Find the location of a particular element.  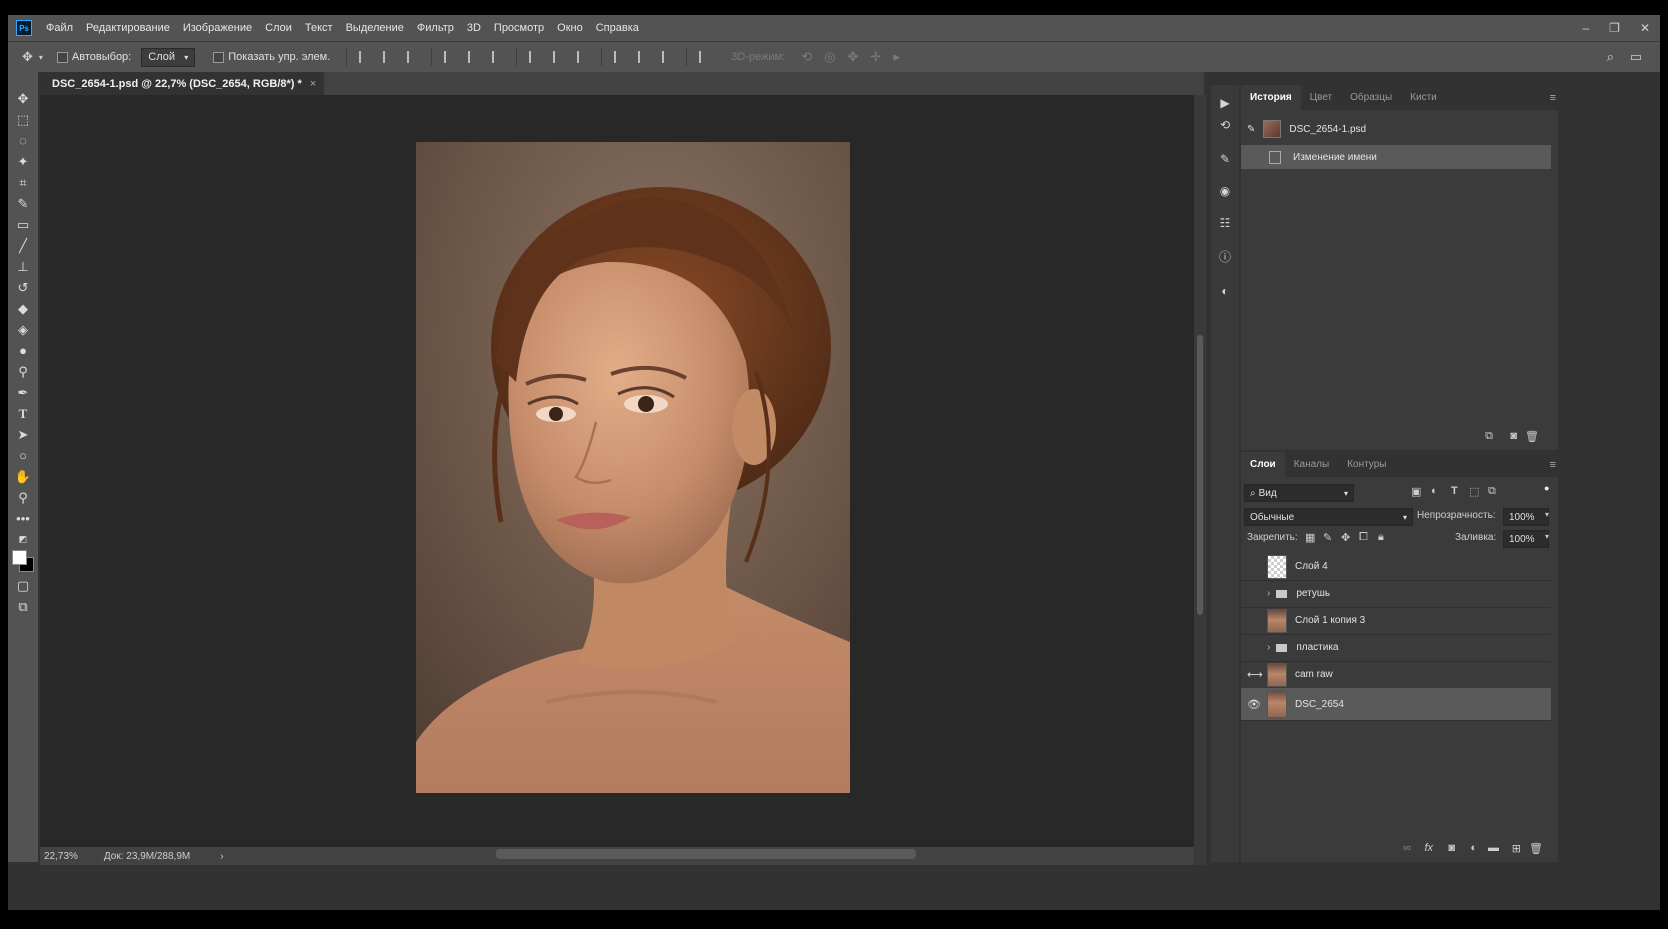

menu-edit: Редактирование is located at coordinates (128, 28).